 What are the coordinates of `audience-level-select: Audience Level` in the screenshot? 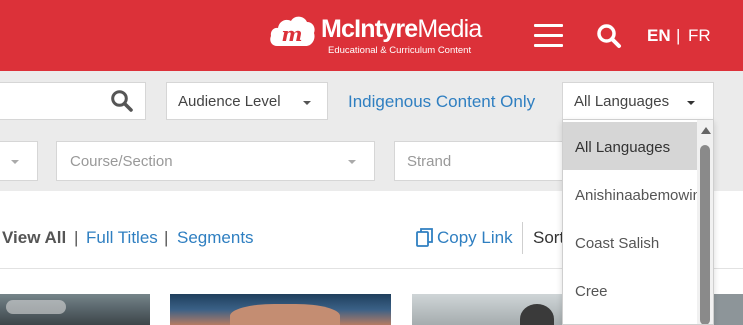 It's located at (247, 101).